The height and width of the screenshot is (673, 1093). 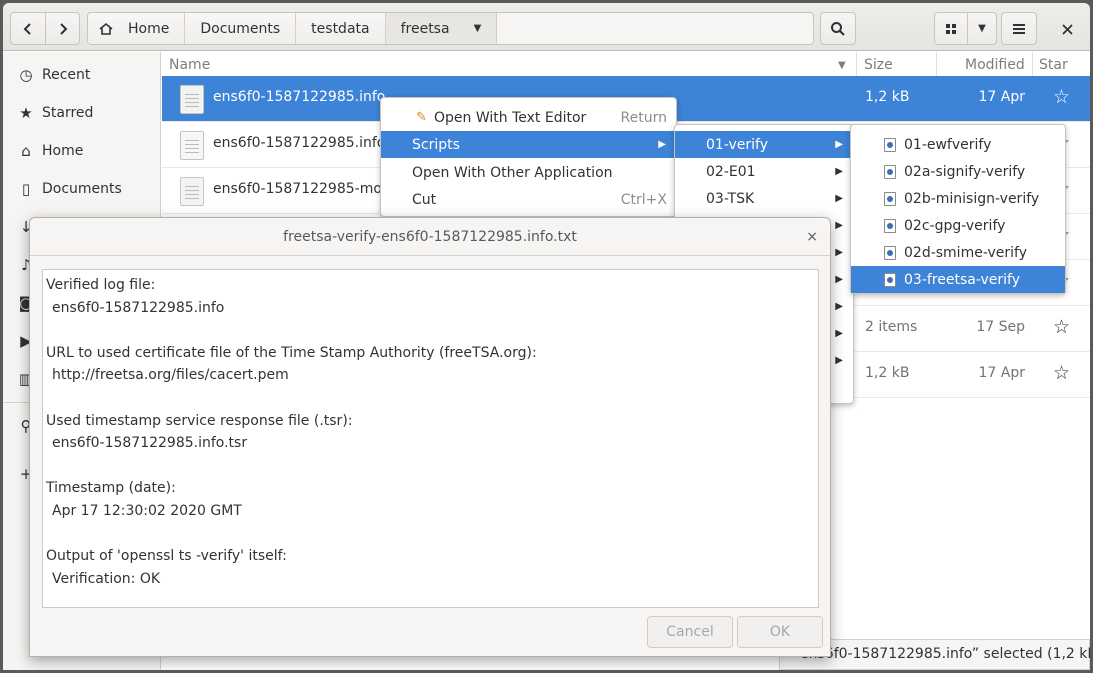 I want to click on menu-item-label: Scripts, so click(x=436, y=144).